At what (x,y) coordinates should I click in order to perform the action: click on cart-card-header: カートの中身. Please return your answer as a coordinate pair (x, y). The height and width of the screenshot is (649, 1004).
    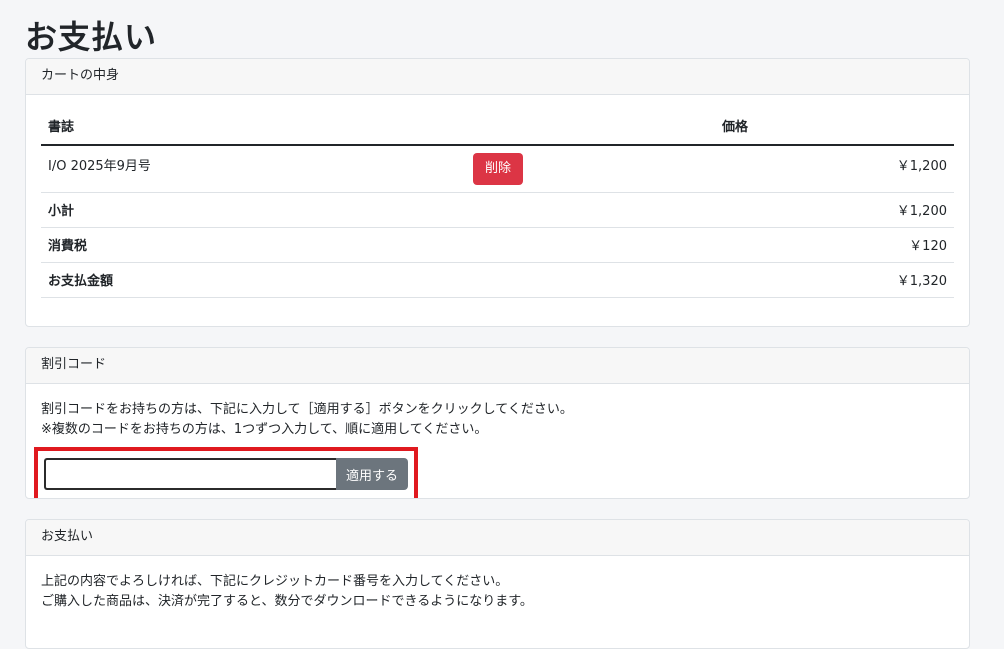
    Looking at the image, I should click on (497, 77).